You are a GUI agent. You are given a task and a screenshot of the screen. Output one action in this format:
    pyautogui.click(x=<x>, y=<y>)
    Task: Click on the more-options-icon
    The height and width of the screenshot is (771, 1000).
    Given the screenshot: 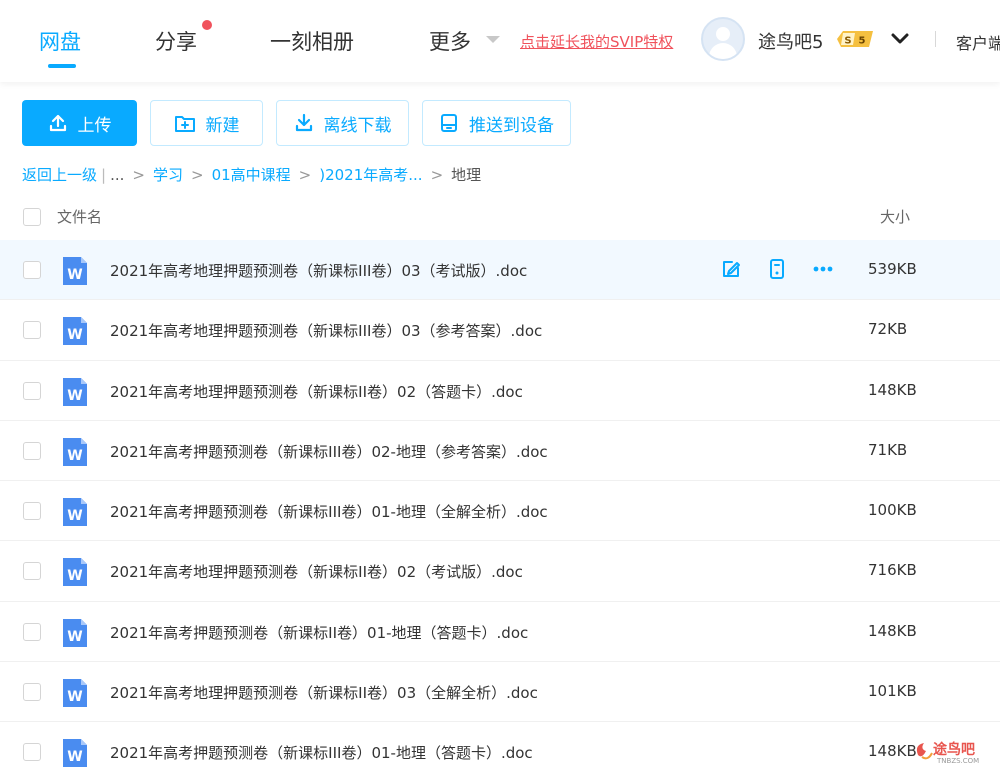 What is the action you would take?
    pyautogui.click(x=823, y=269)
    